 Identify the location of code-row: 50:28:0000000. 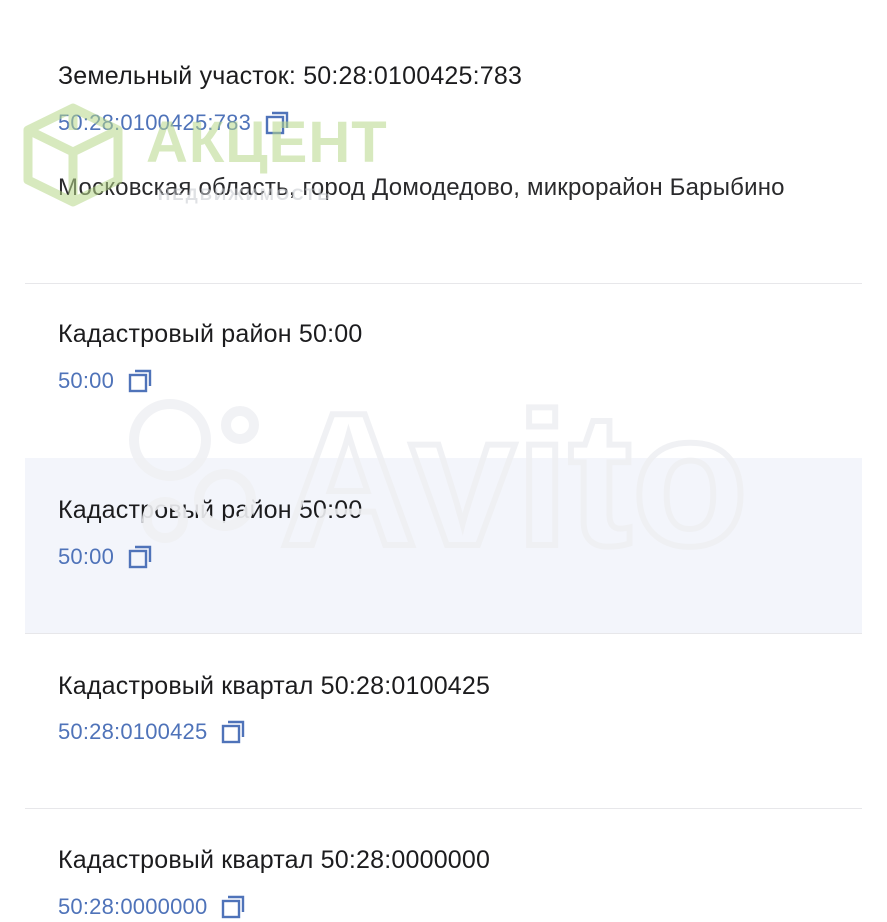
(152, 907).